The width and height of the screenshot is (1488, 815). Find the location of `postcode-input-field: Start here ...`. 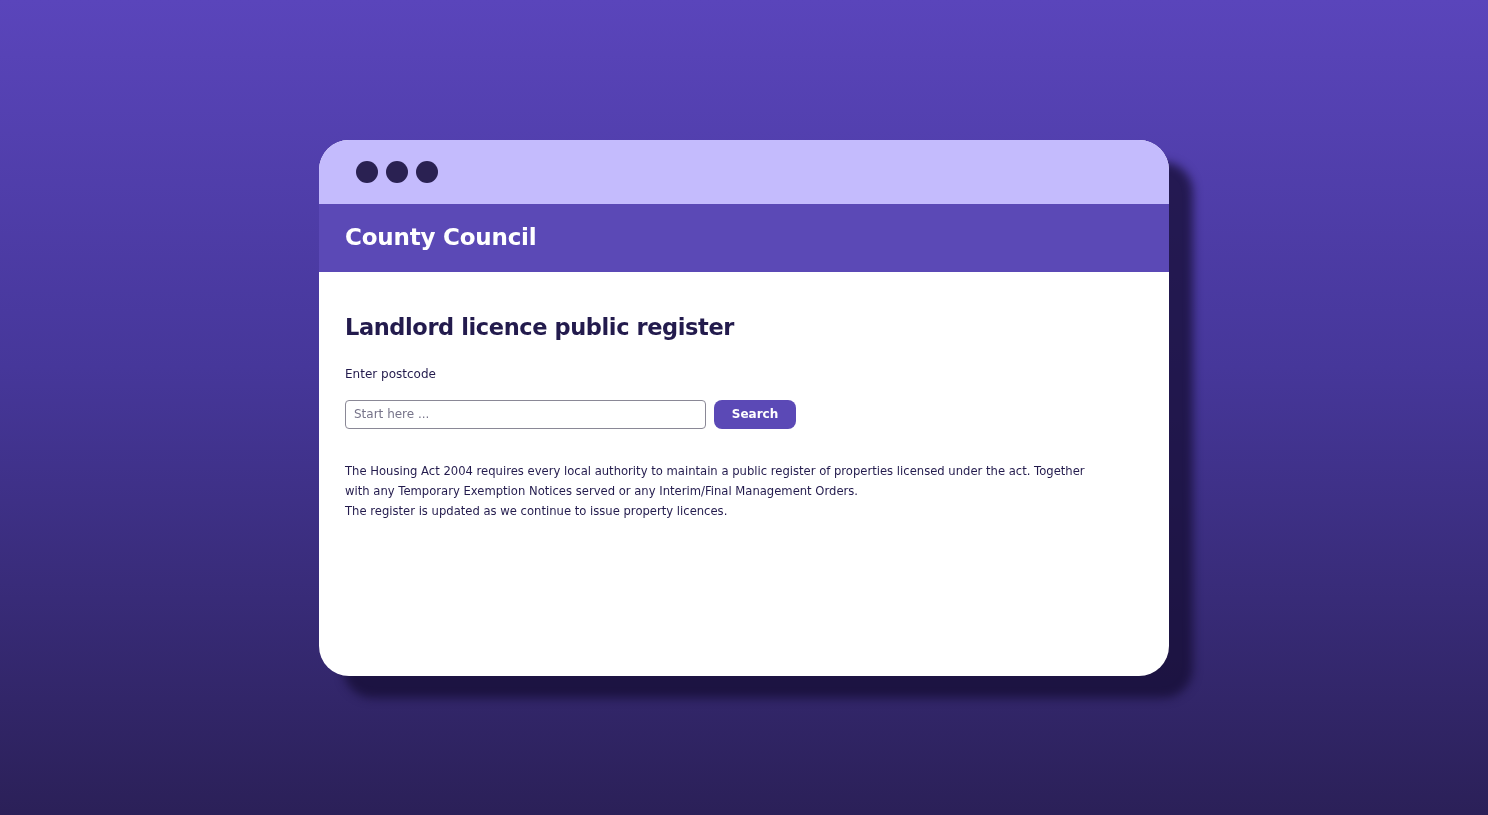

postcode-input-field: Start here ... is located at coordinates (525, 414).